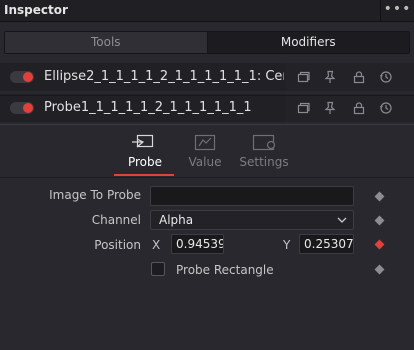 Image resolution: width=414 pixels, height=350 pixels. I want to click on probe-icon, so click(143, 141).